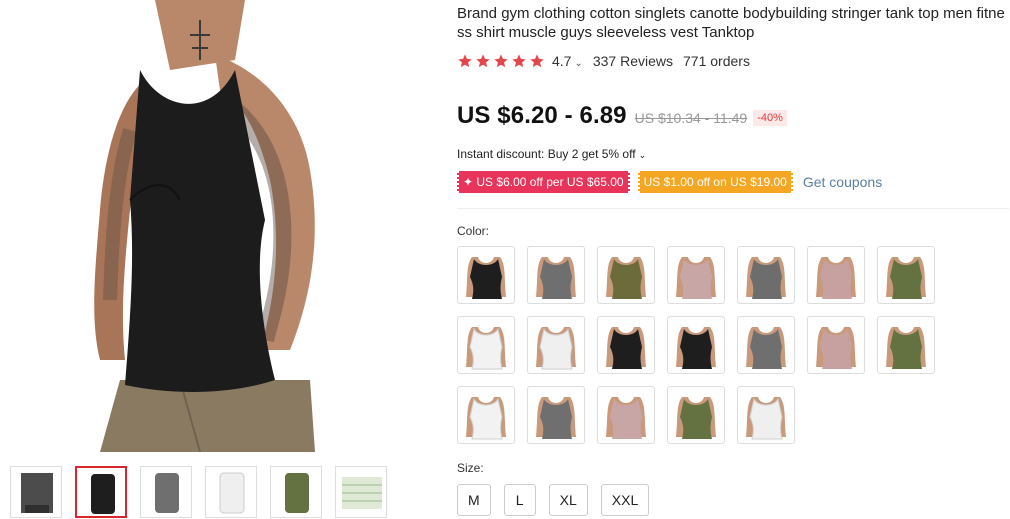  I want to click on size-label: Size:, so click(470, 468).